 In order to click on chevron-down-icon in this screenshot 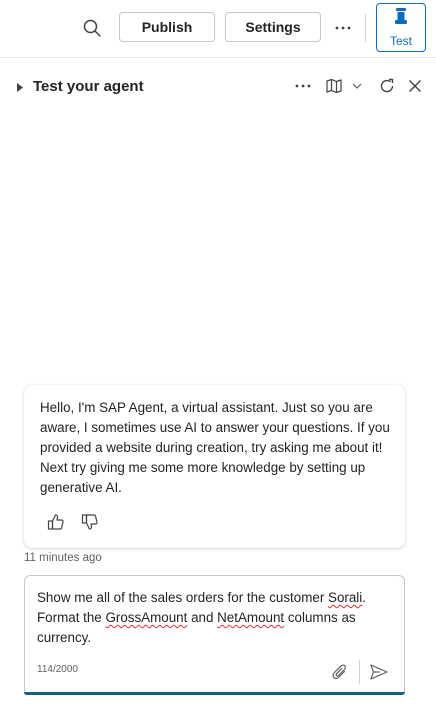, I will do `click(357, 86)`.